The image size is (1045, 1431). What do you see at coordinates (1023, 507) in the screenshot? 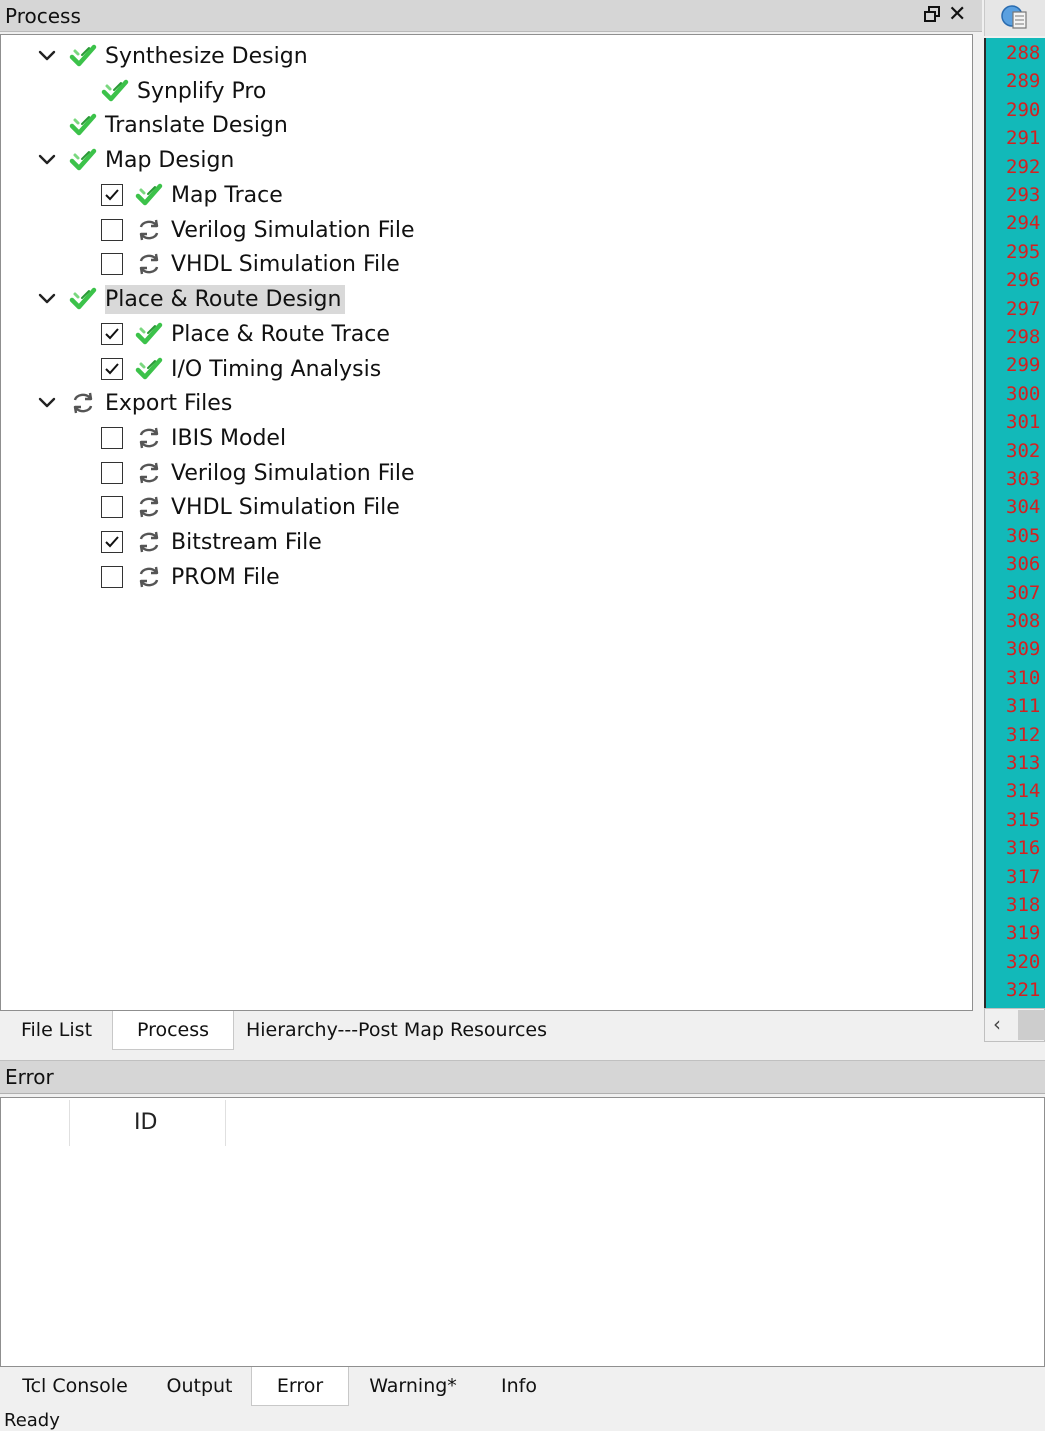
I see `line-number: 304` at bounding box center [1023, 507].